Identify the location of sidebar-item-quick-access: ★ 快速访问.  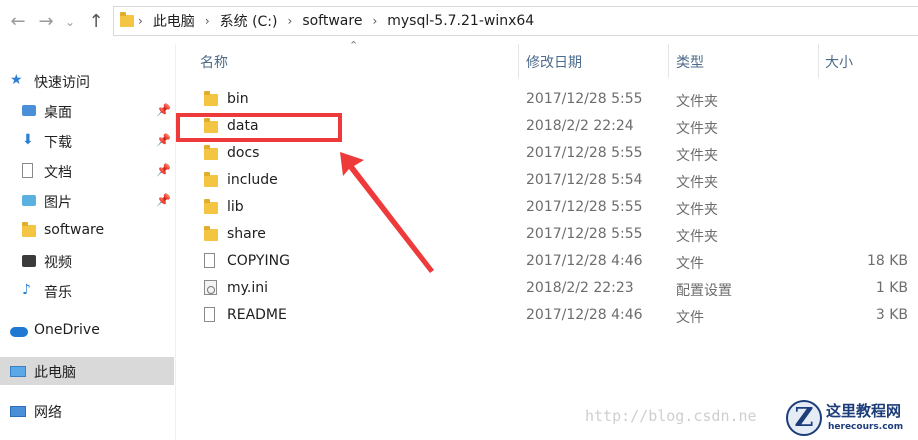
(87, 81).